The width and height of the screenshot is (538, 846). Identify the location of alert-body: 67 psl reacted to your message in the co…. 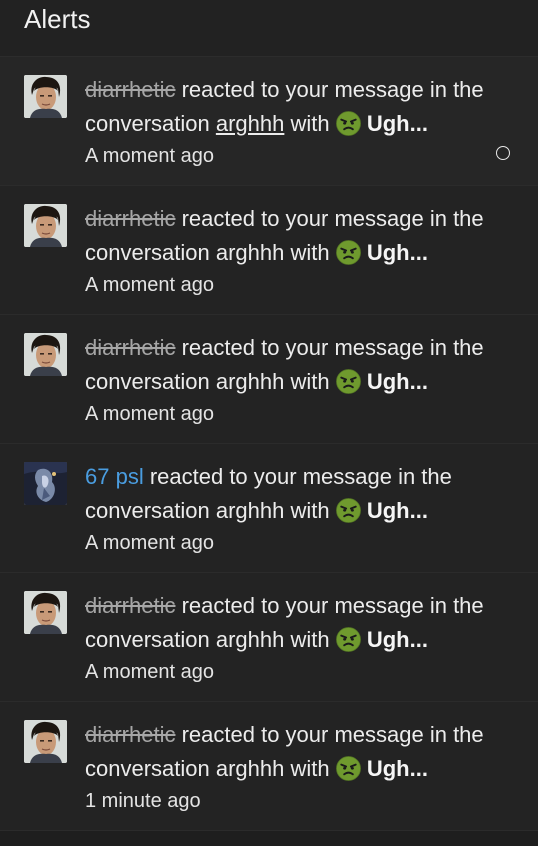
(291, 516).